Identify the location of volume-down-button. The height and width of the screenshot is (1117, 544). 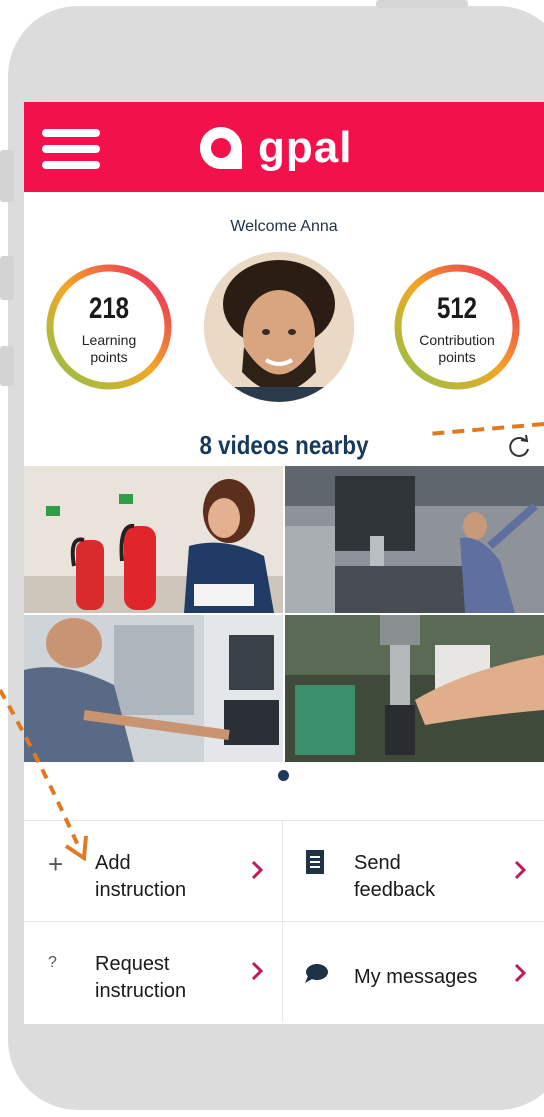
(7, 366).